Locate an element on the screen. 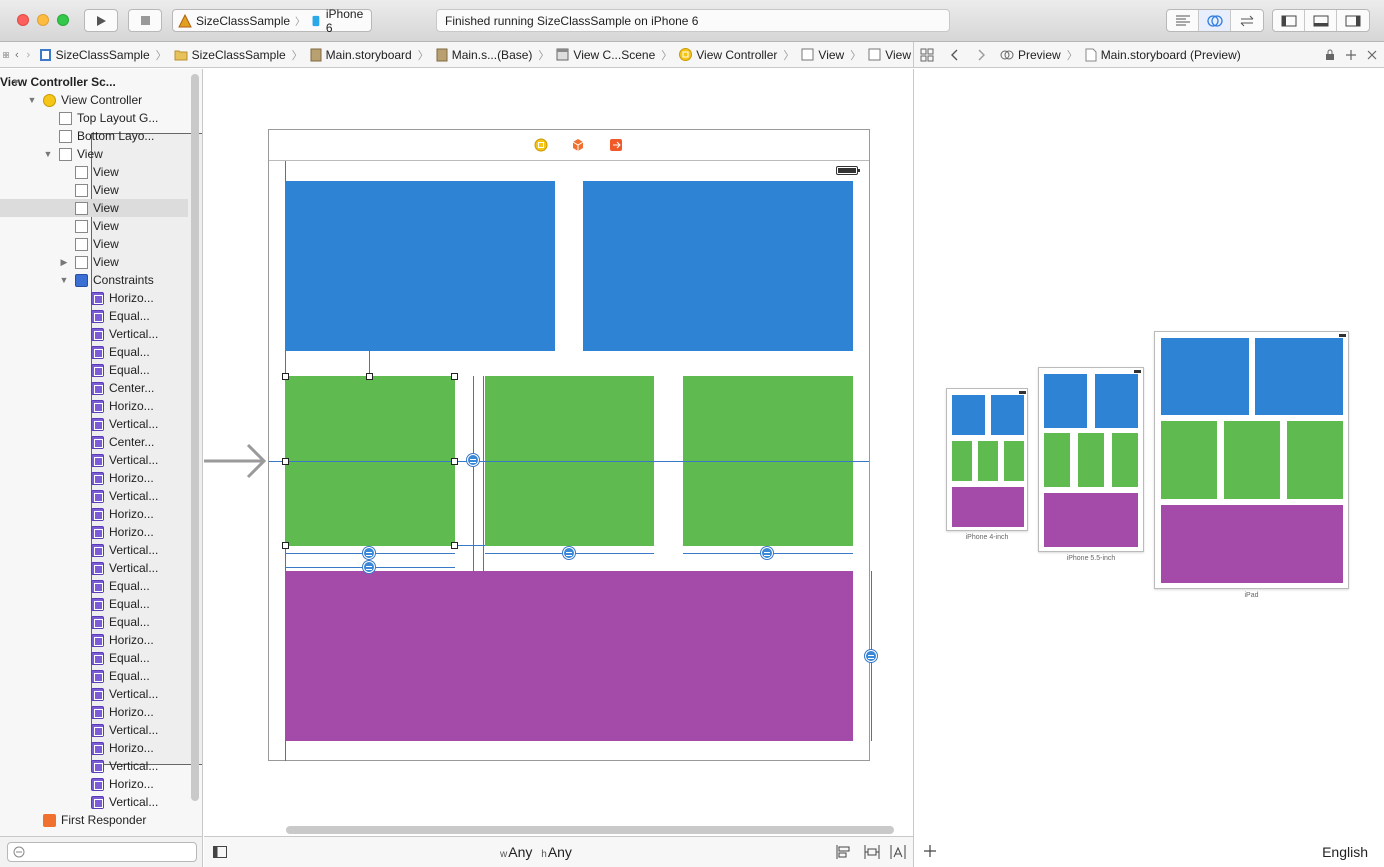 This screenshot has height=867, width=1384. assistant-file: Main.storyboard (Preview) is located at coordinates (1163, 55).